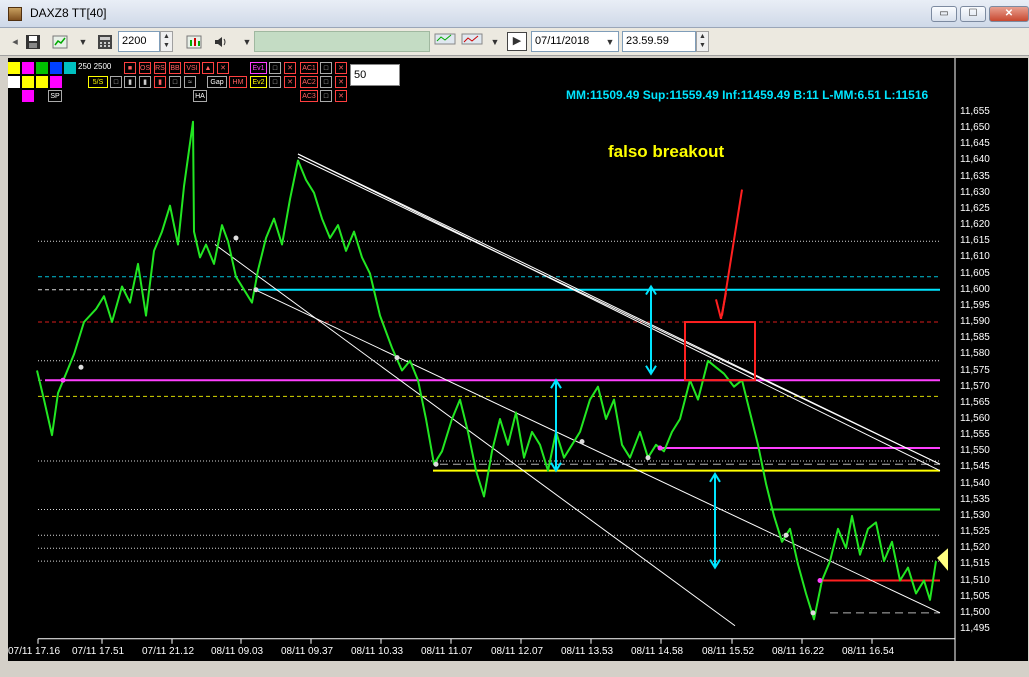 The height and width of the screenshot is (677, 1029). I want to click on time-input: 23.59.59, so click(659, 41).